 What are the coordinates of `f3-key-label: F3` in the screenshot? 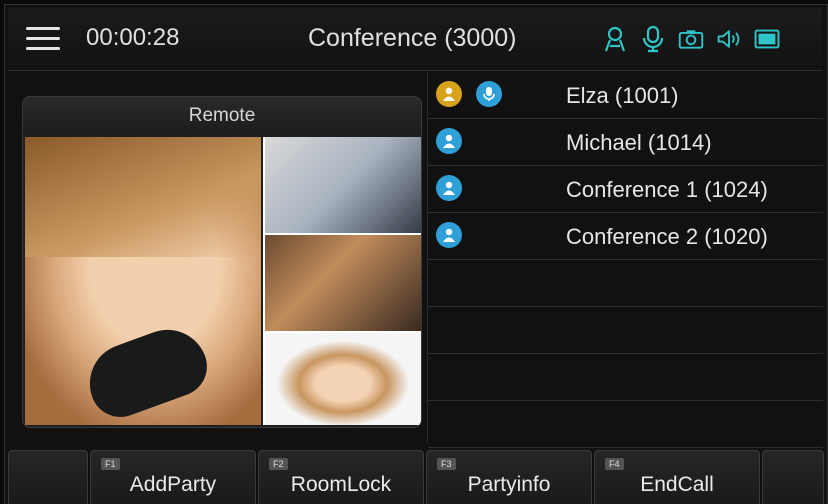 It's located at (446, 464).